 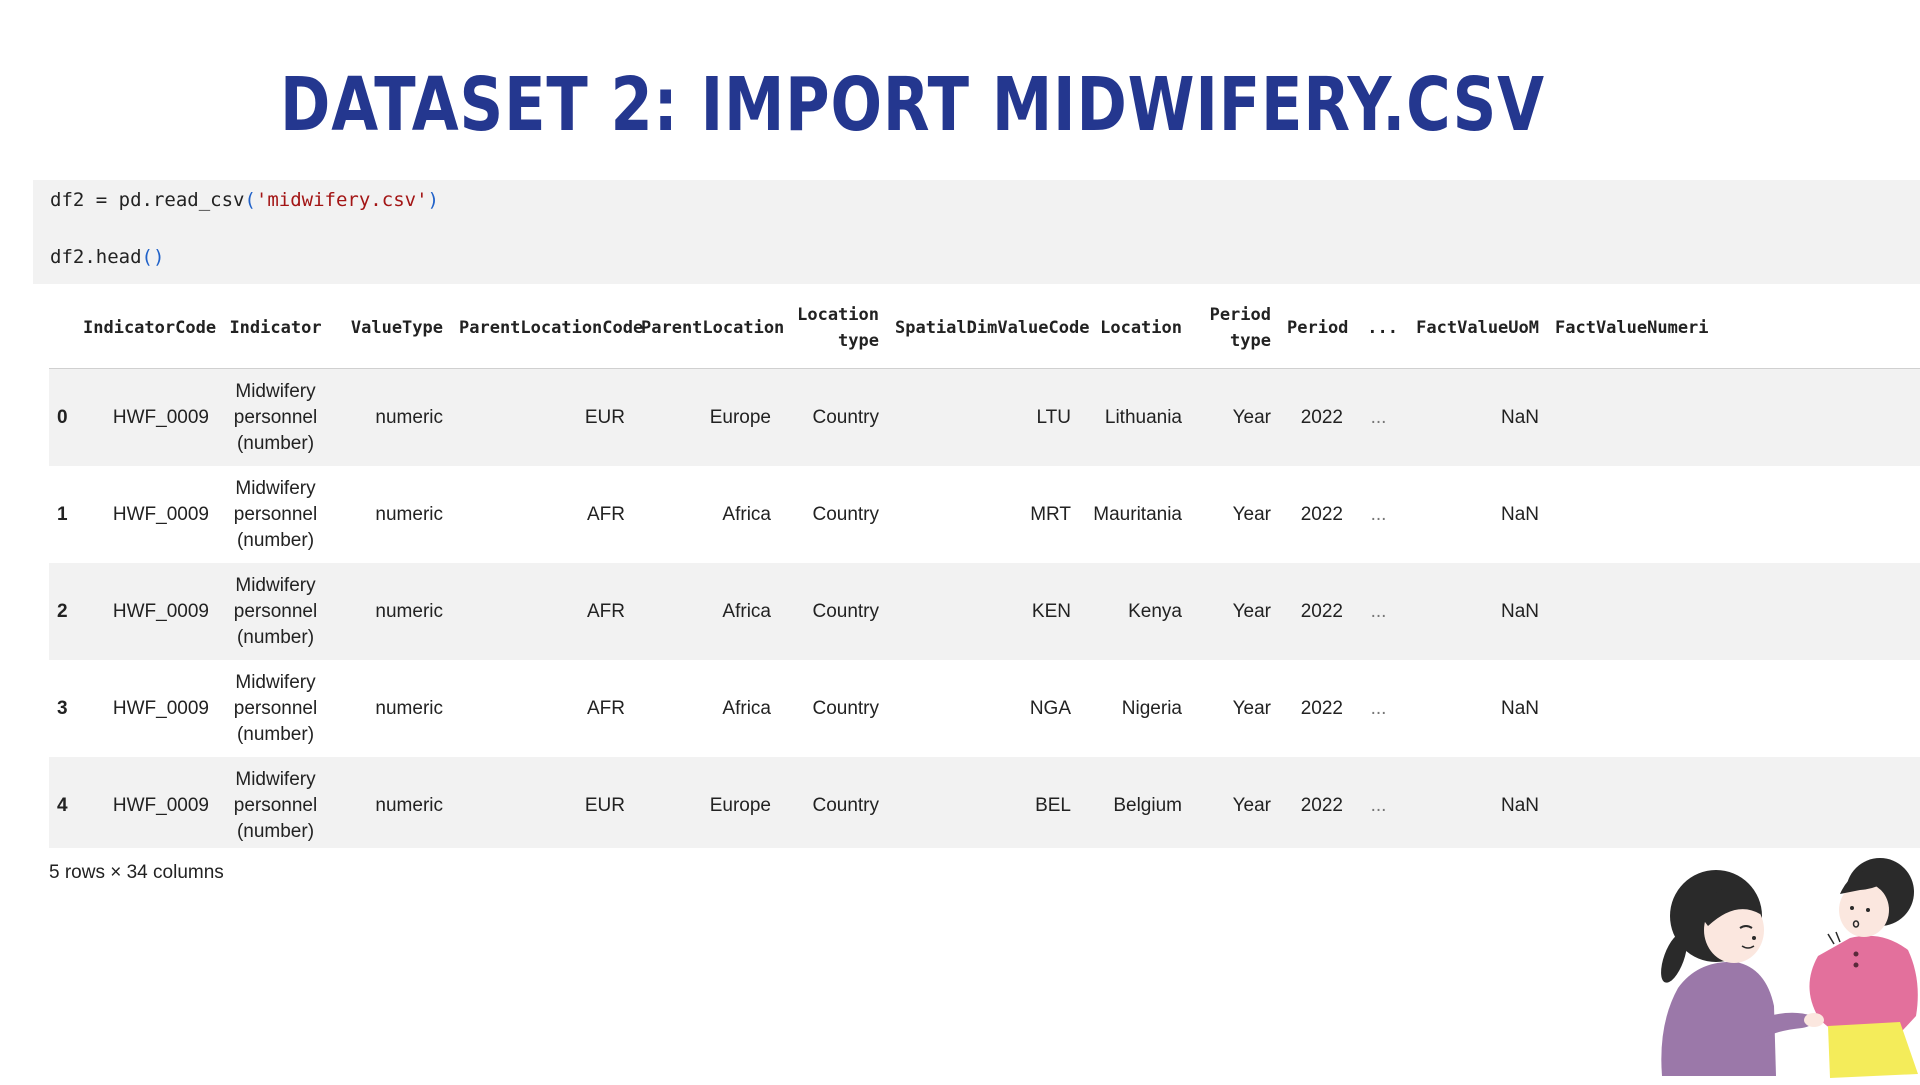 What do you see at coordinates (1134, 611) in the screenshot?
I see `table-cell: Kenya` at bounding box center [1134, 611].